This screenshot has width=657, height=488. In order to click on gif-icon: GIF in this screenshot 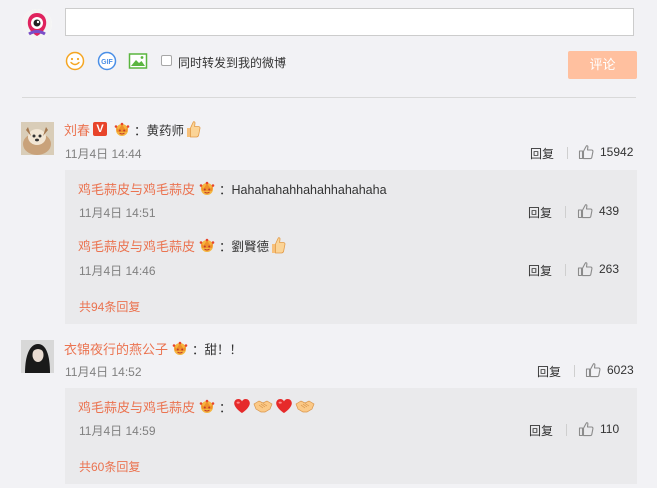, I will do `click(107, 61)`.